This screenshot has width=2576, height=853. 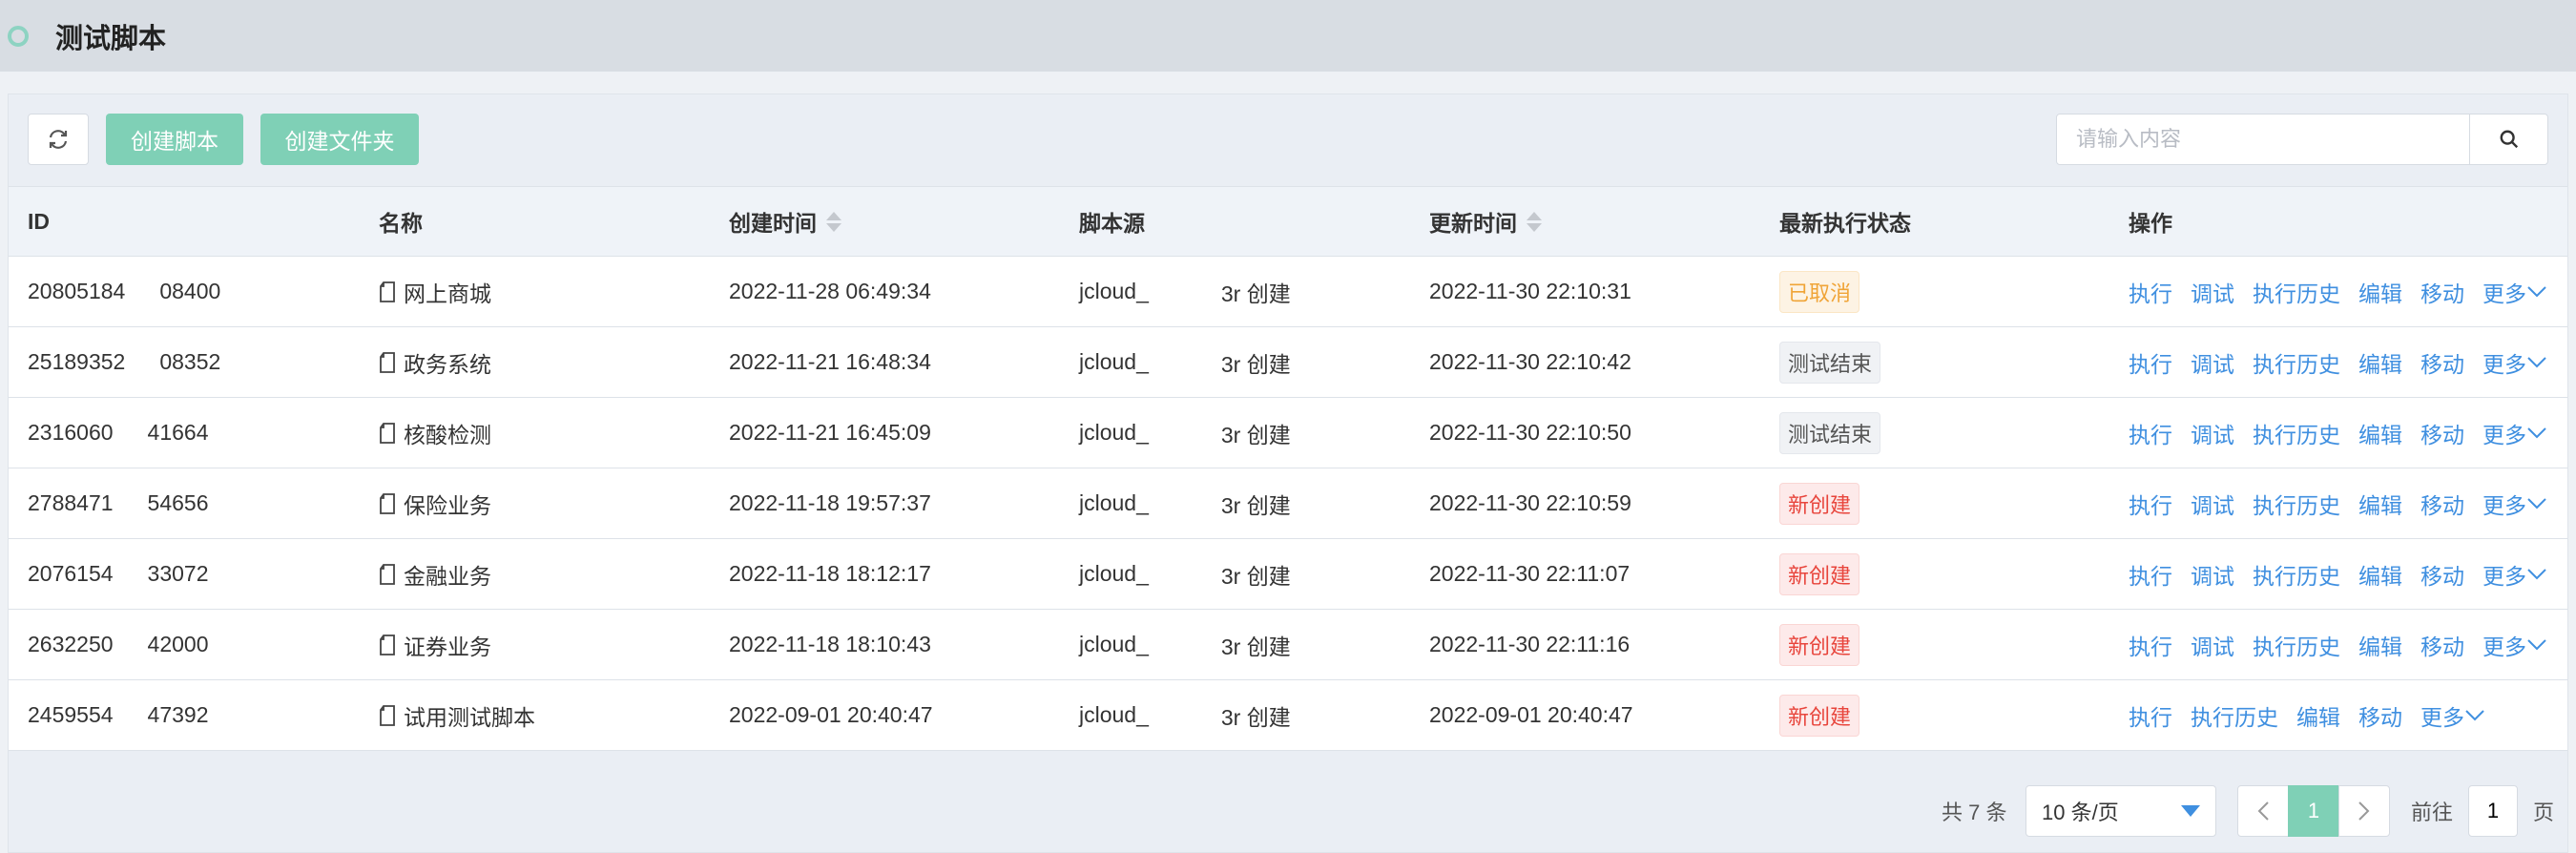 What do you see at coordinates (1530, 291) in the screenshot?
I see `updated-time: 2022-11-30 22:10:31` at bounding box center [1530, 291].